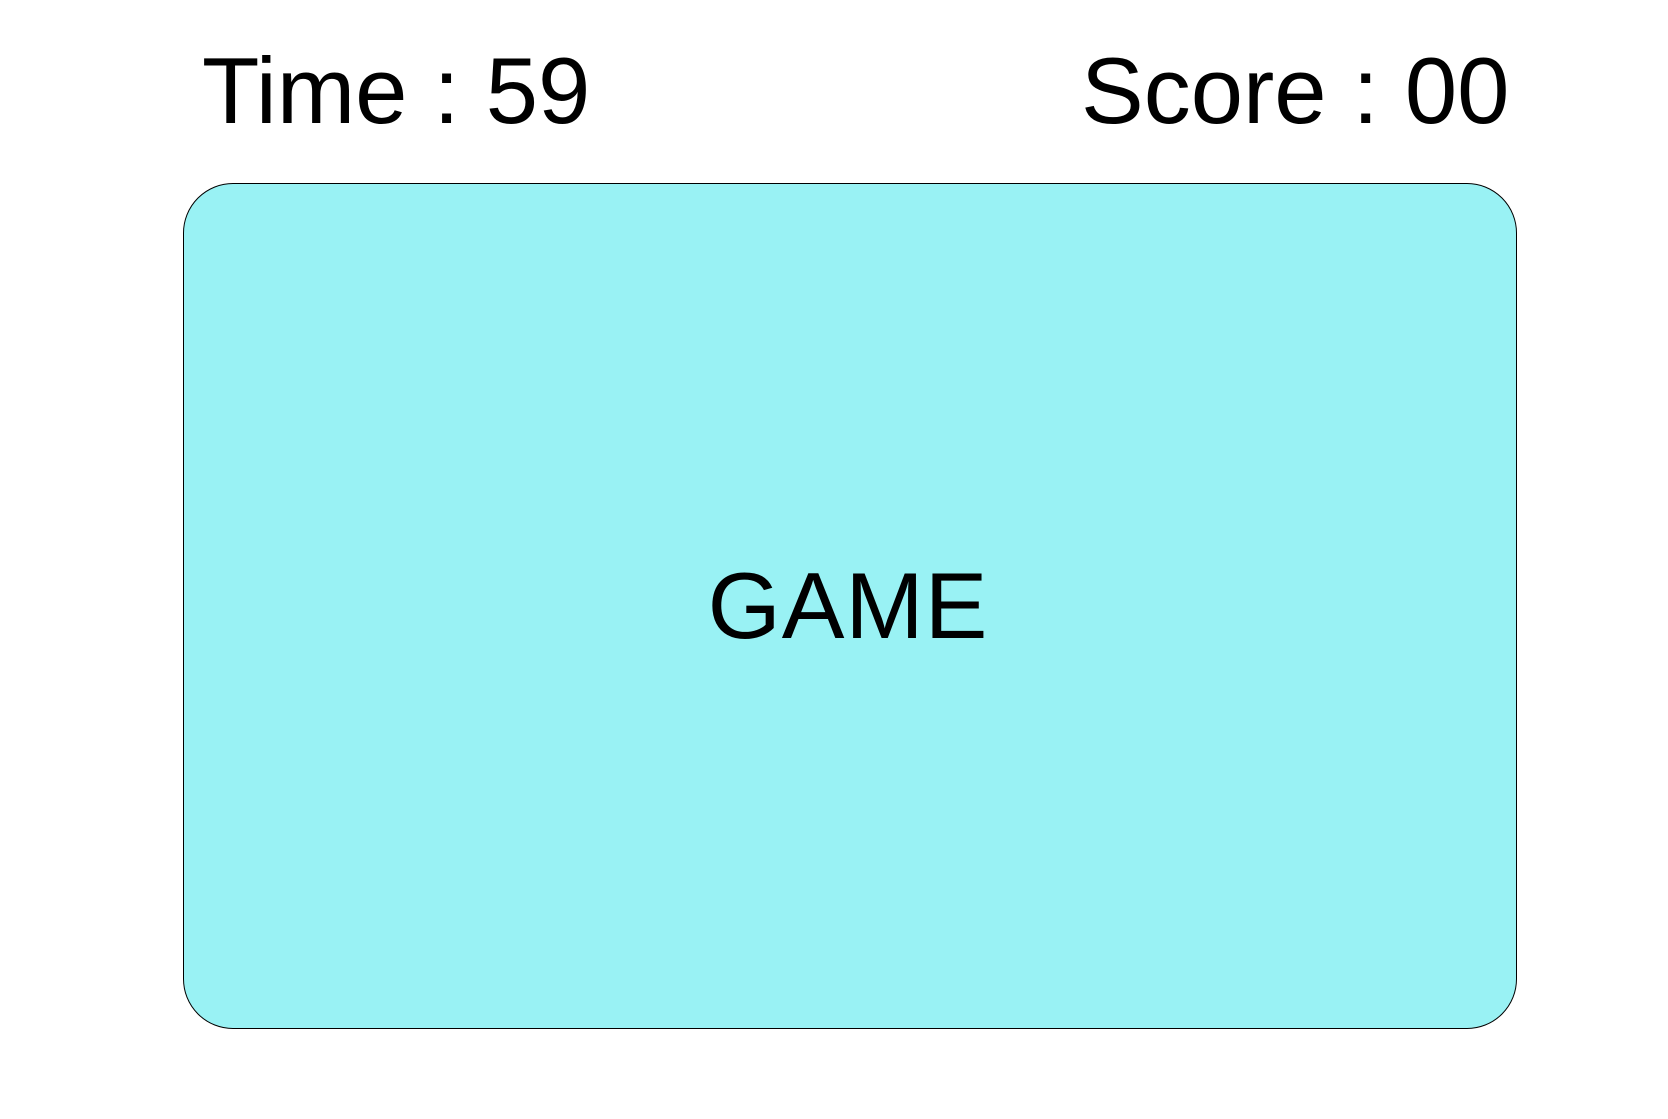 This screenshot has height=1119, width=1668. Describe the element at coordinates (396, 90) in the screenshot. I see `time-display: Time : 59` at that location.